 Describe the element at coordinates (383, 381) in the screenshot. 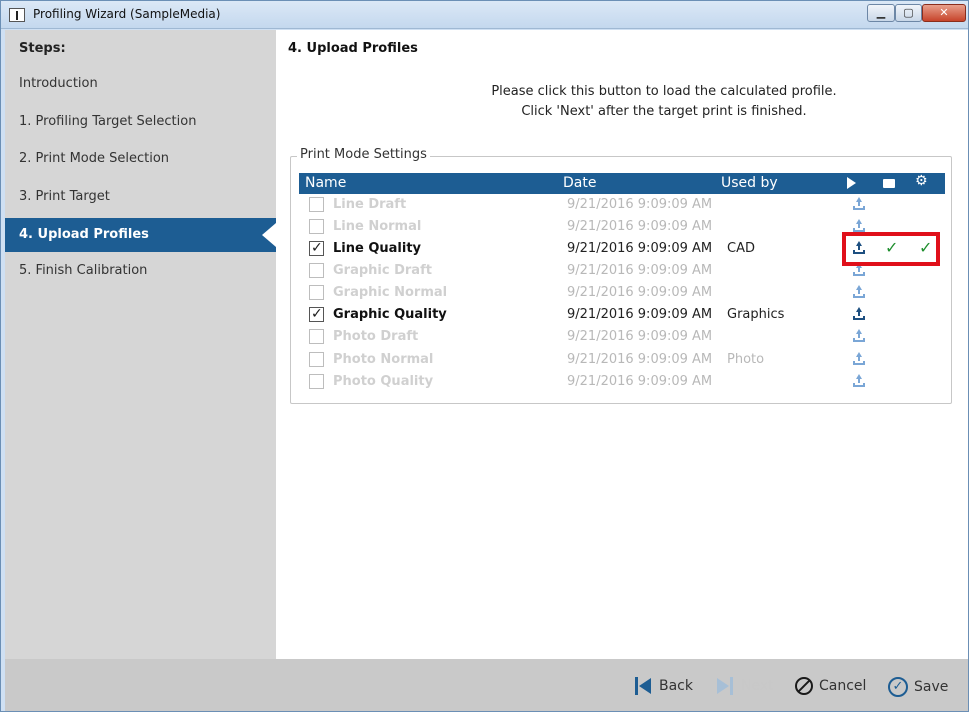

I see `row-name: Photo Quality` at that location.